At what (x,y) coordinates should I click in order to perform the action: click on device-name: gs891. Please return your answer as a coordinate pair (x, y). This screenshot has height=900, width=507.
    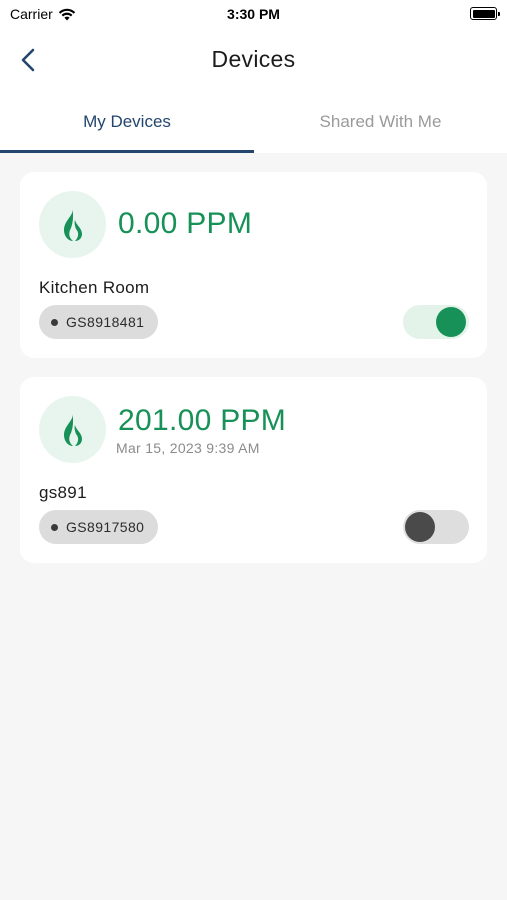
    Looking at the image, I should click on (63, 492).